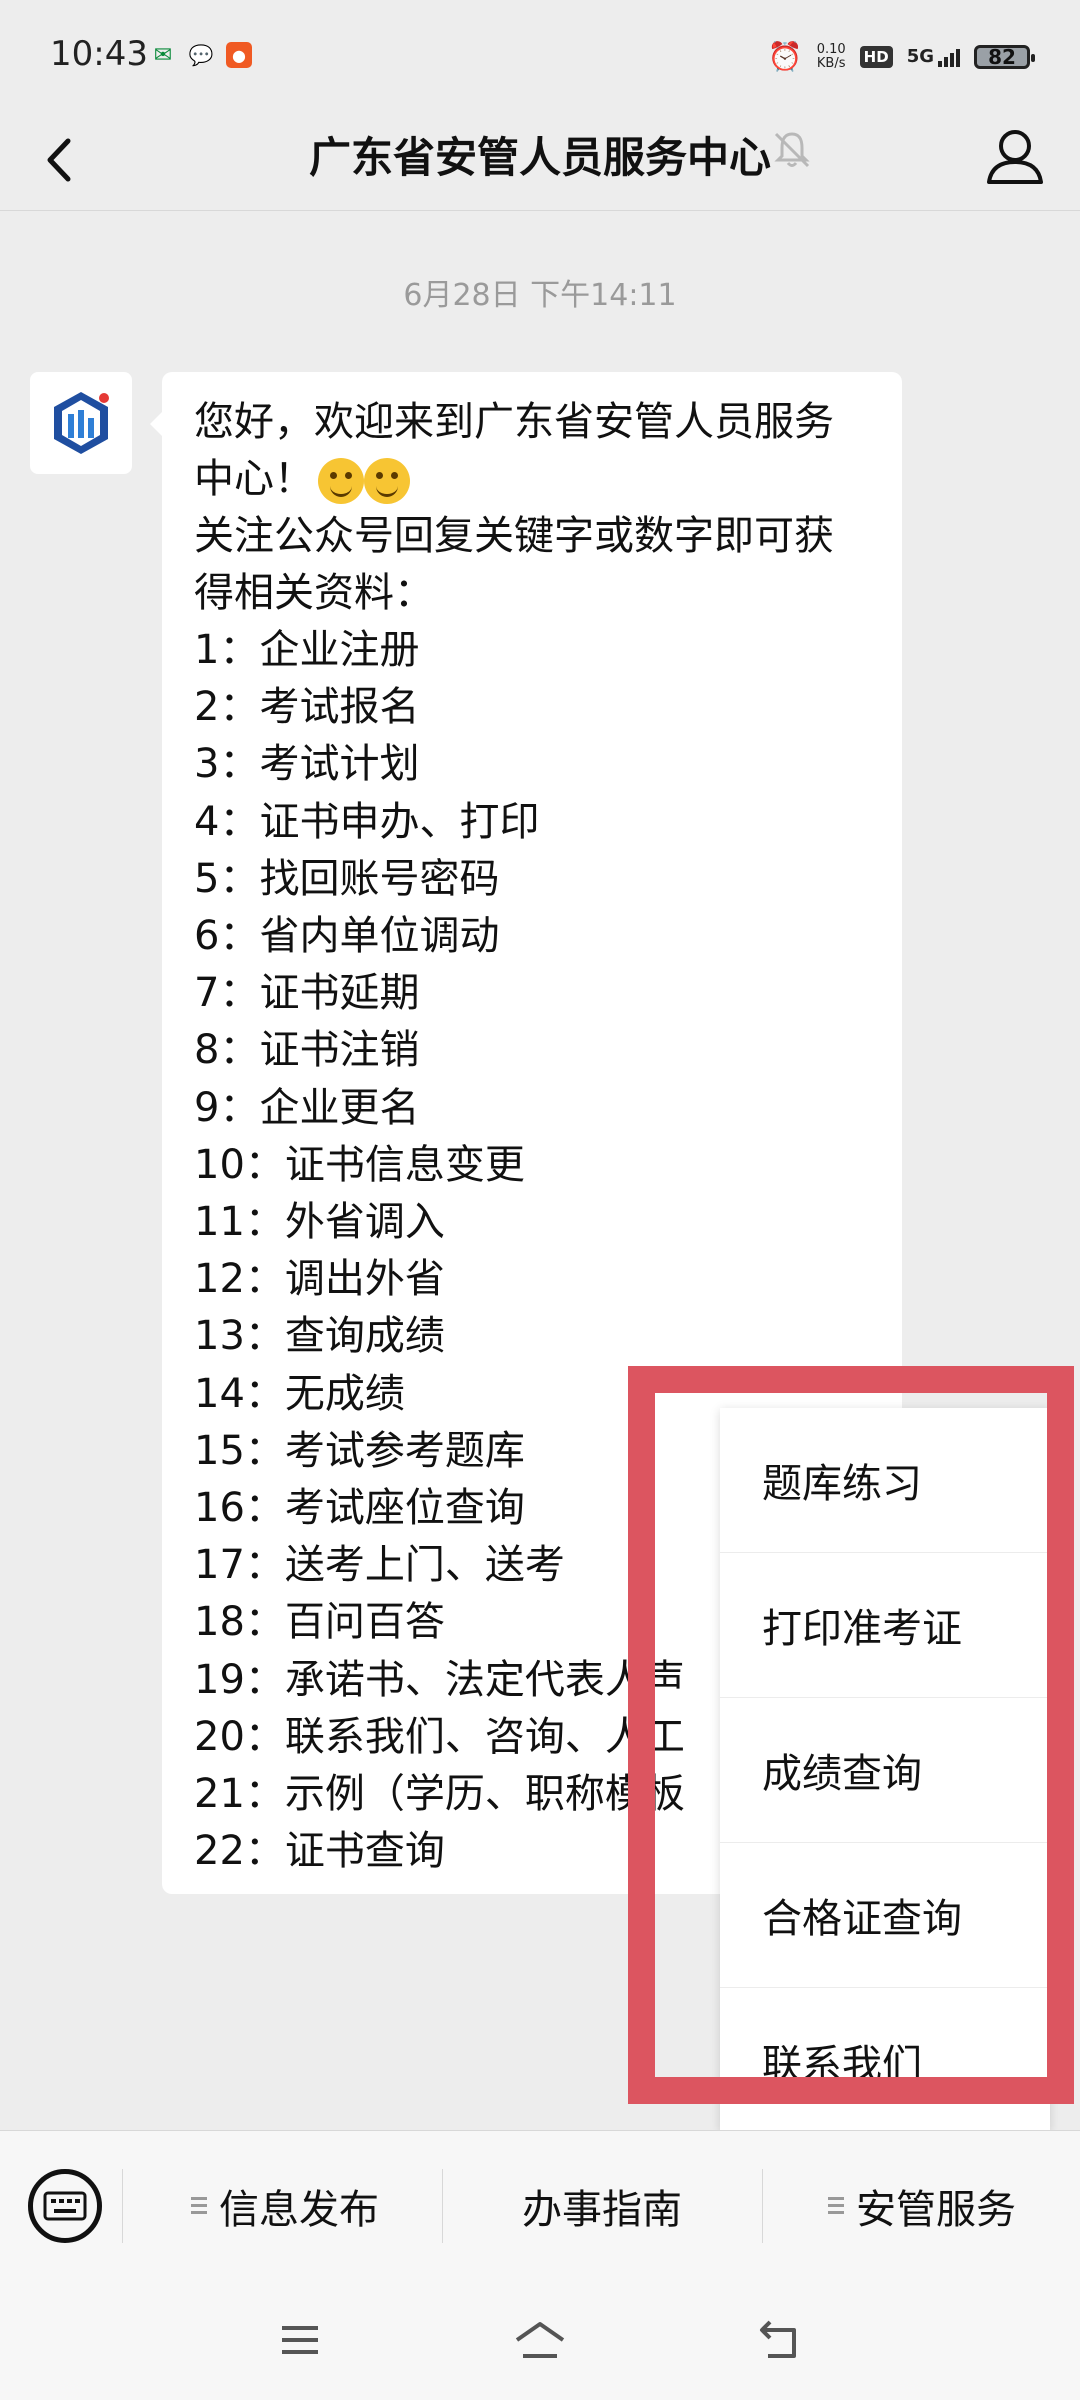  Describe the element at coordinates (1004, 56) in the screenshot. I see `battery-icon: 82` at that location.